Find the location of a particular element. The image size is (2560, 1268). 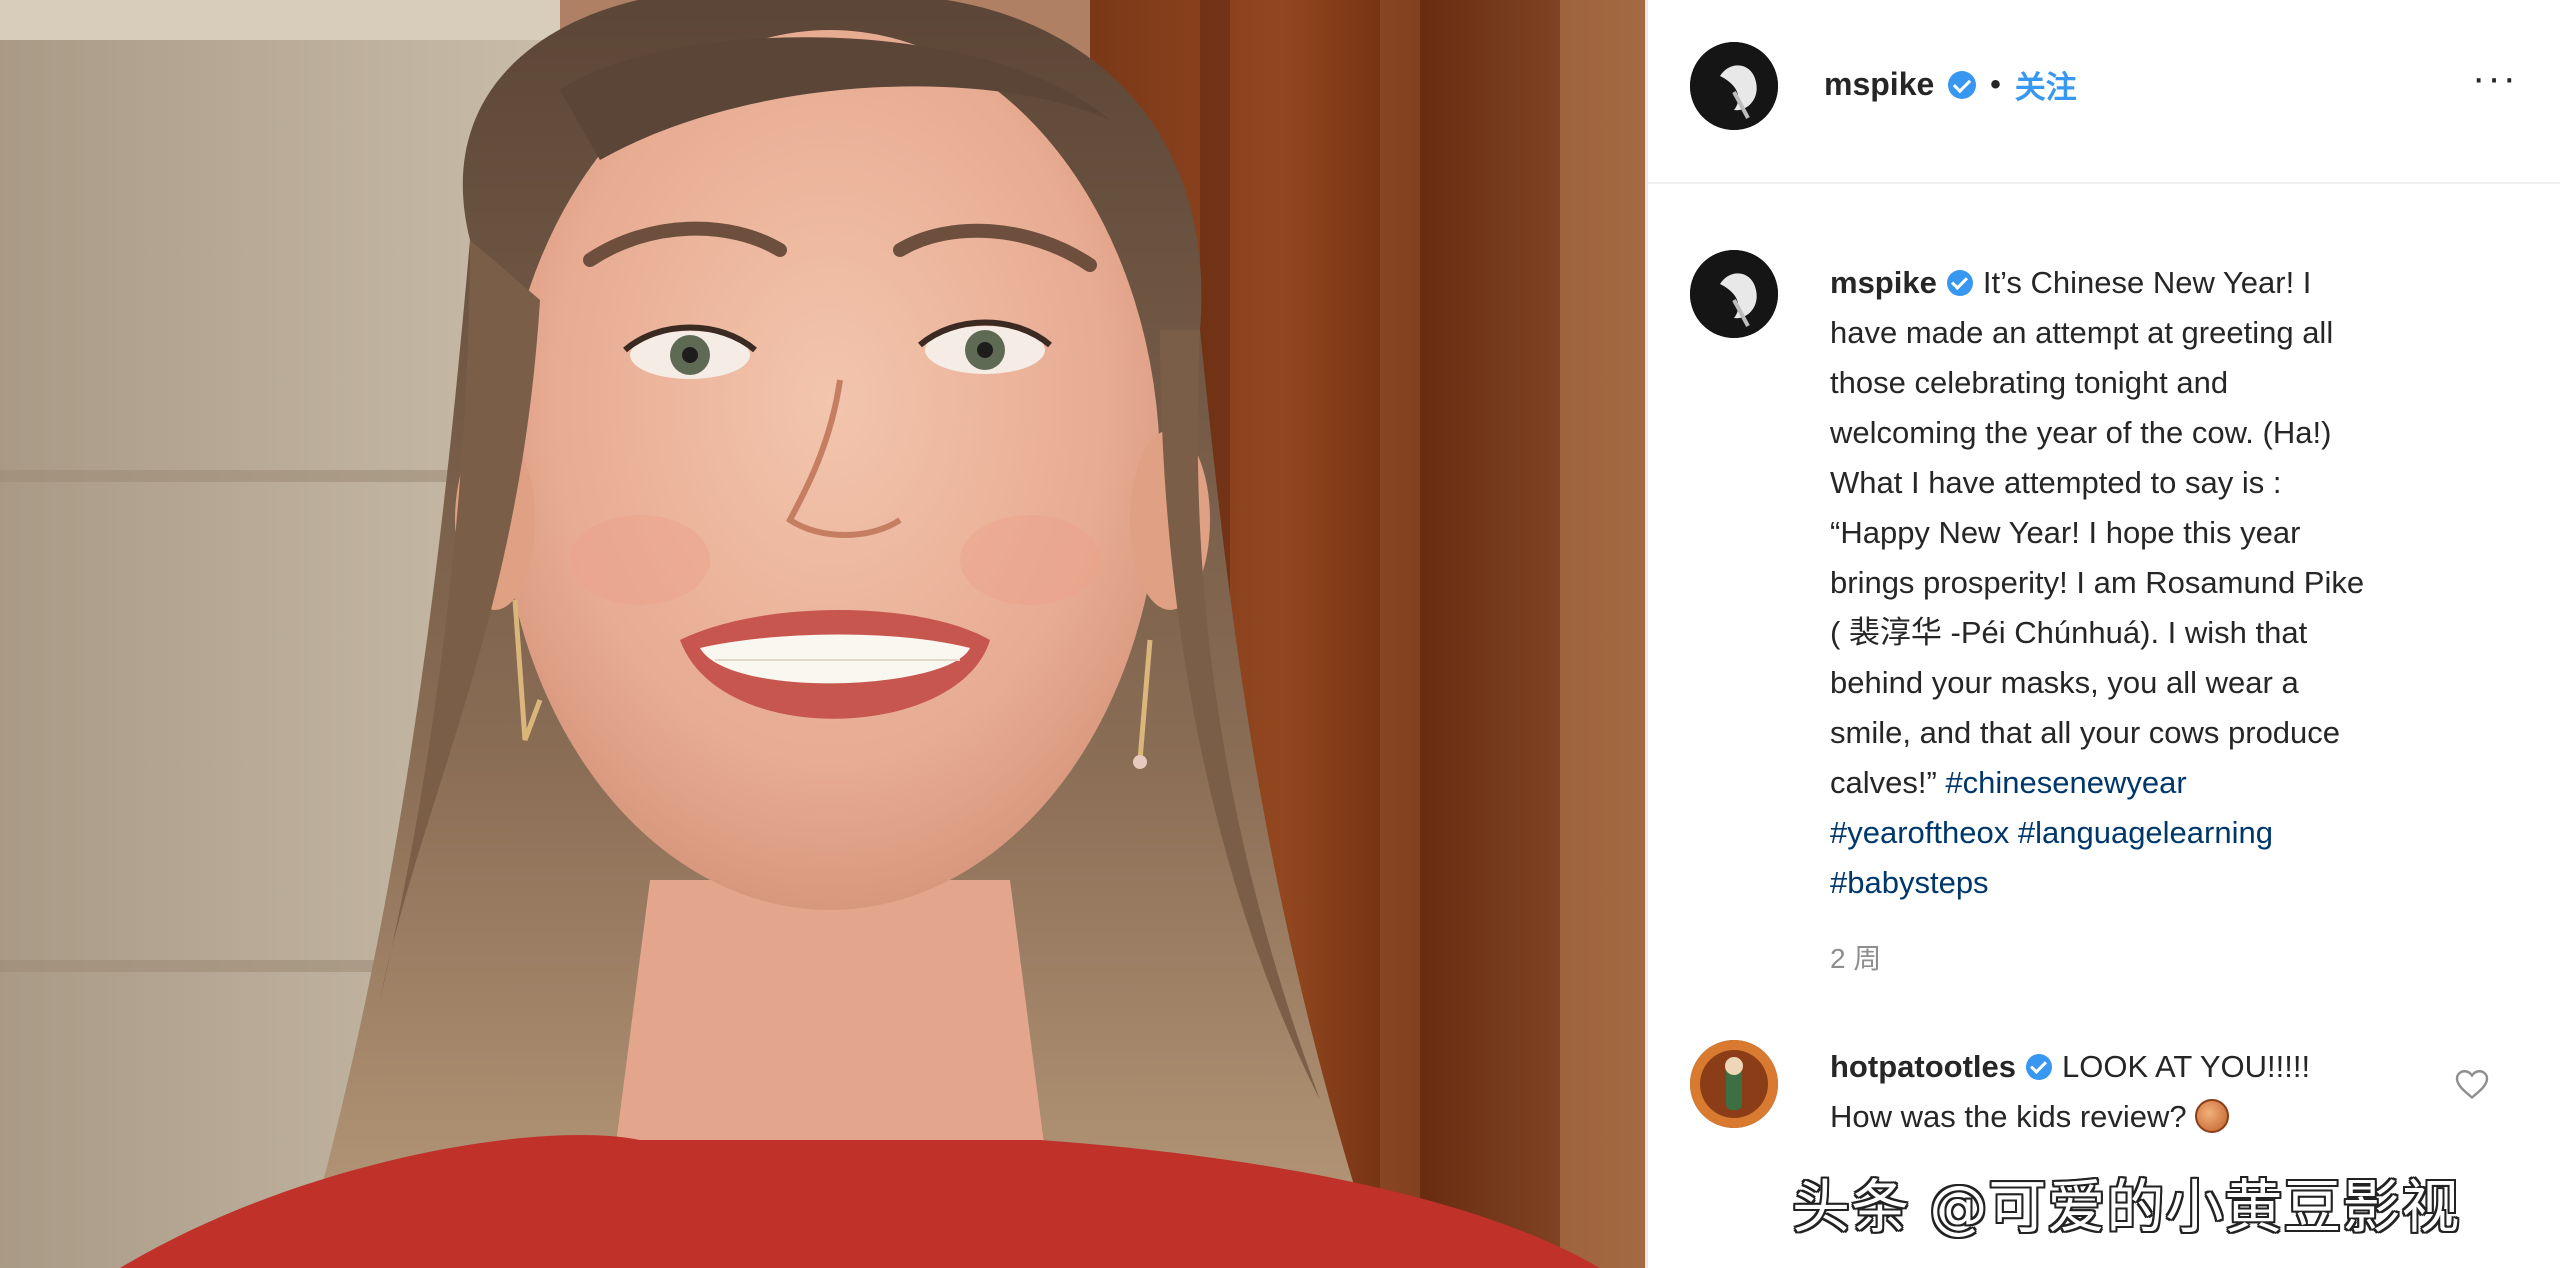

watermark-text: 头条 @可爱的小黄豆影视 is located at coordinates (2126, 1207).